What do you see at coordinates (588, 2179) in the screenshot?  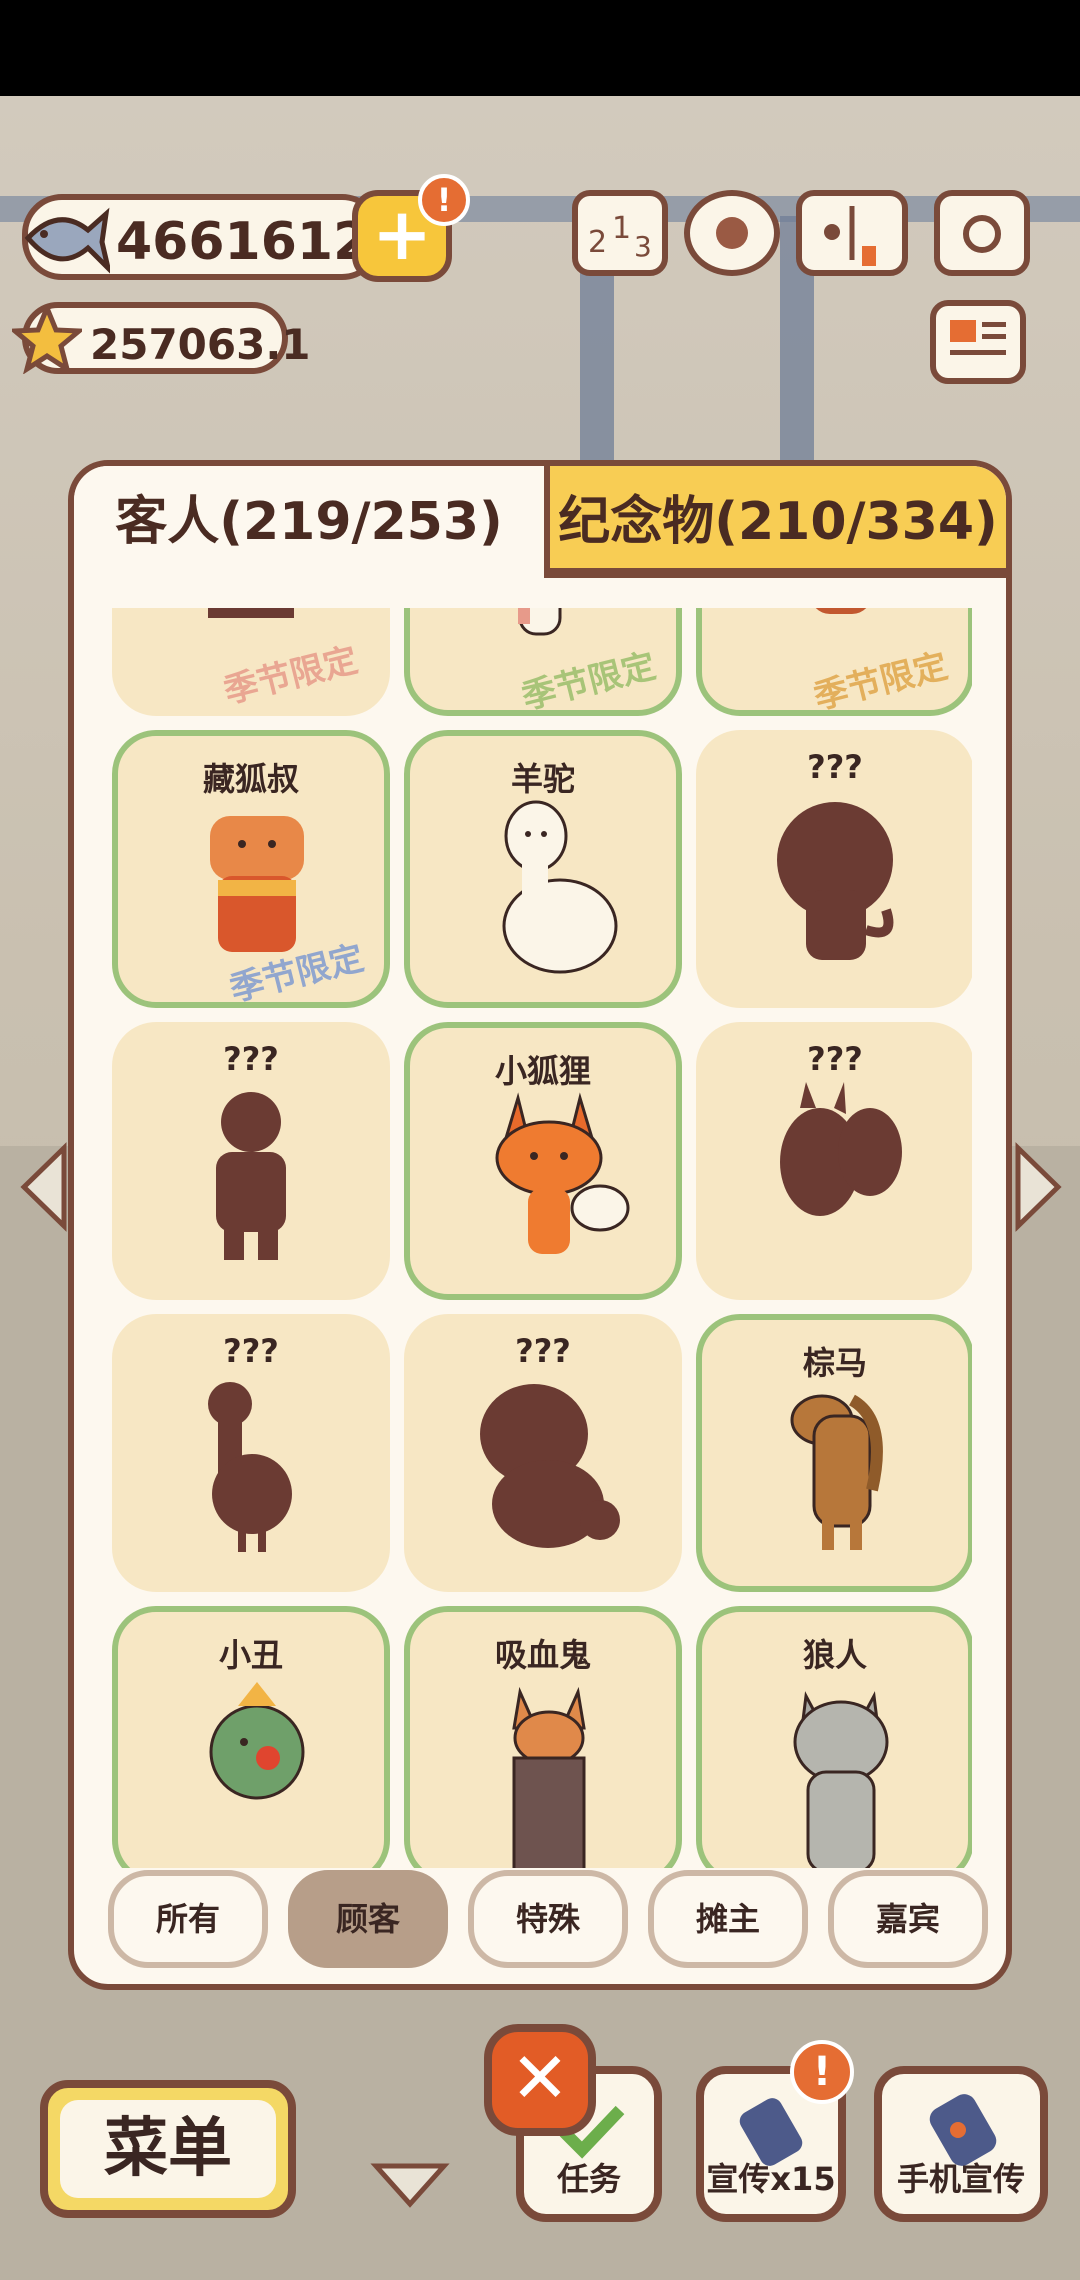 I see `tasks-label: 任务` at bounding box center [588, 2179].